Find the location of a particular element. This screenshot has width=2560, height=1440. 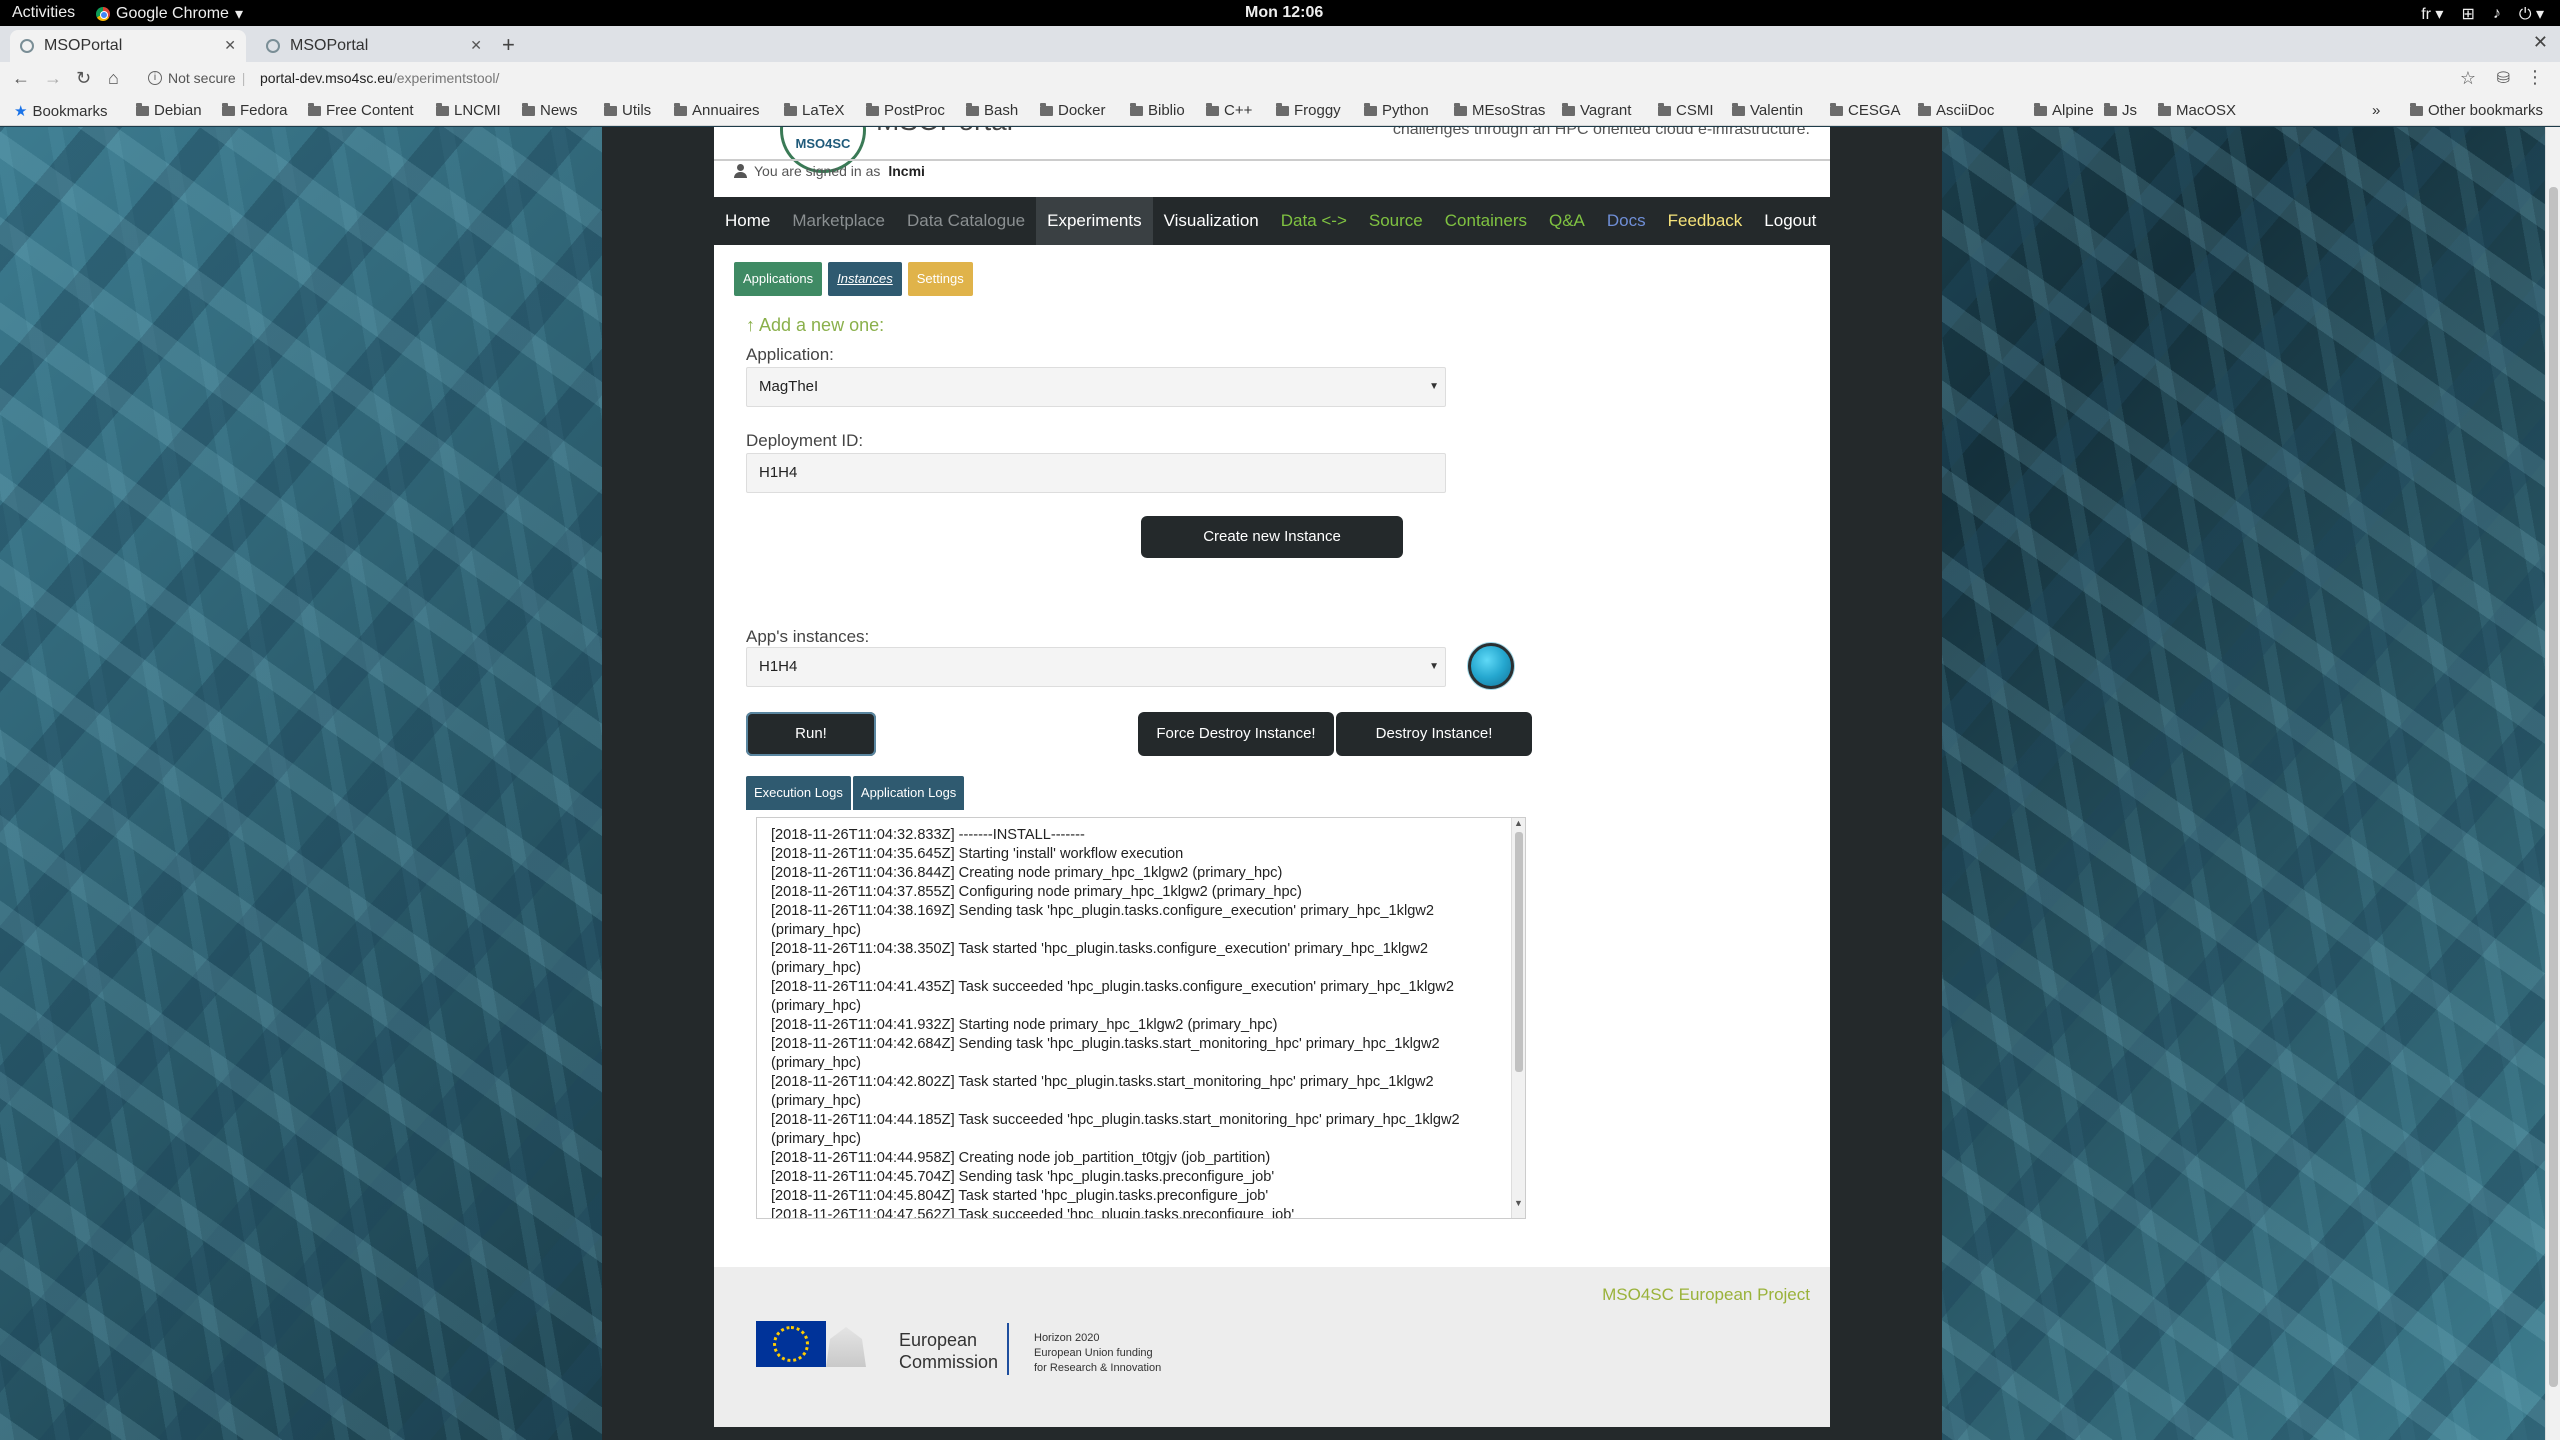

ec-text: European Commission is located at coordinates (949, 1351).